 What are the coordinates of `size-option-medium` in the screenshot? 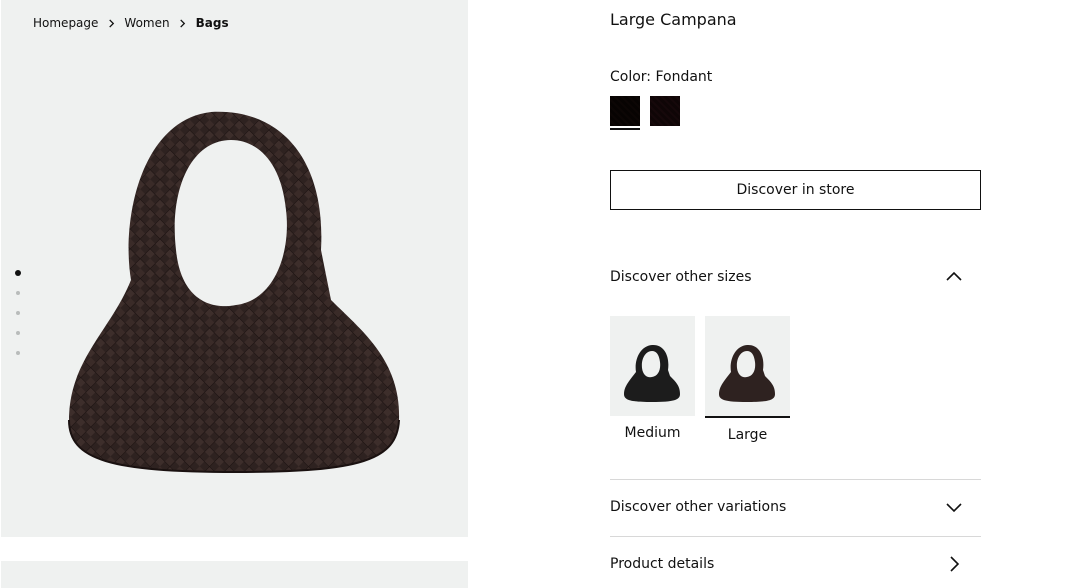 It's located at (652, 366).